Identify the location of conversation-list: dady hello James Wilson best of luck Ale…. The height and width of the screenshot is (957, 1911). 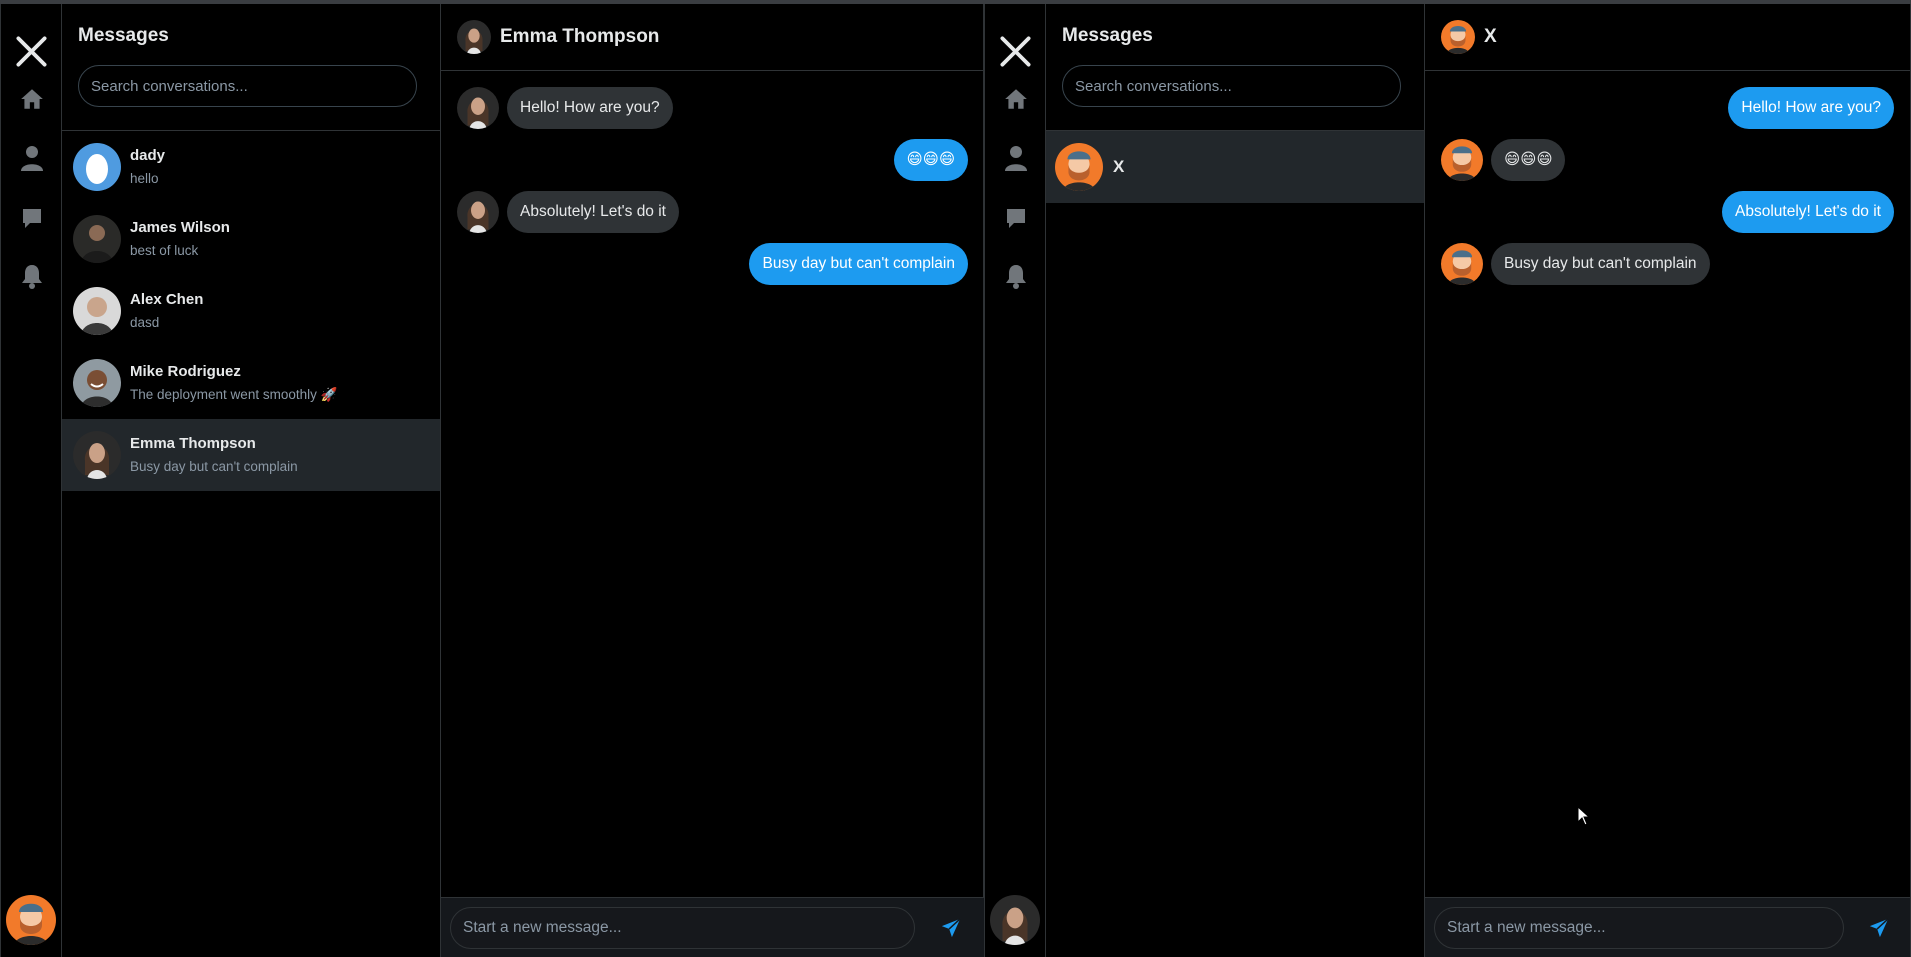
(251, 311).